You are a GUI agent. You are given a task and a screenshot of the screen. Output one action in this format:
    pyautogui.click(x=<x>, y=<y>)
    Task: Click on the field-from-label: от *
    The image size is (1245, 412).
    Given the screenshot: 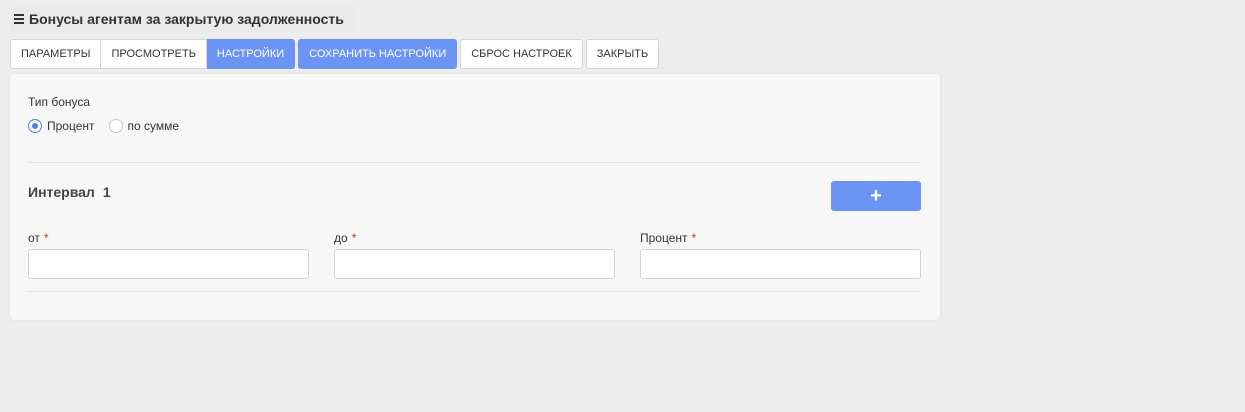 What is the action you would take?
    pyautogui.click(x=168, y=239)
    